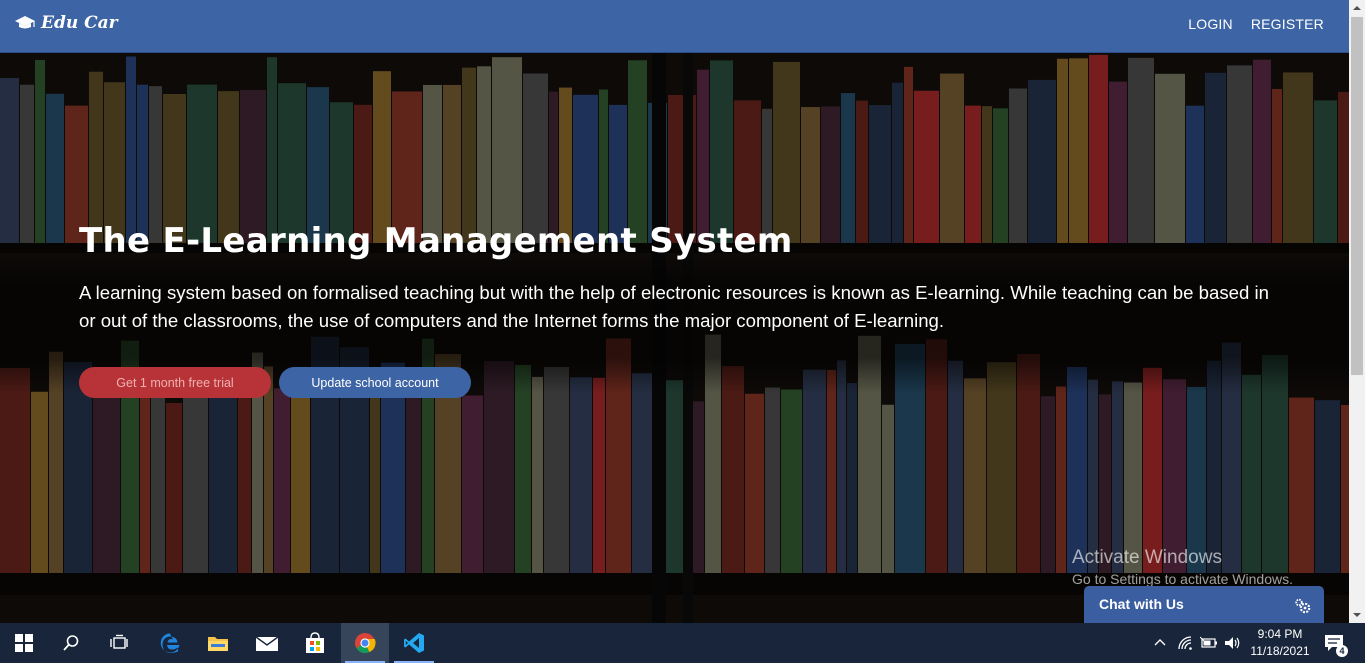 The height and width of the screenshot is (663, 1365). Describe the element at coordinates (79, 23) in the screenshot. I see `brand-name: Edu Car` at that location.